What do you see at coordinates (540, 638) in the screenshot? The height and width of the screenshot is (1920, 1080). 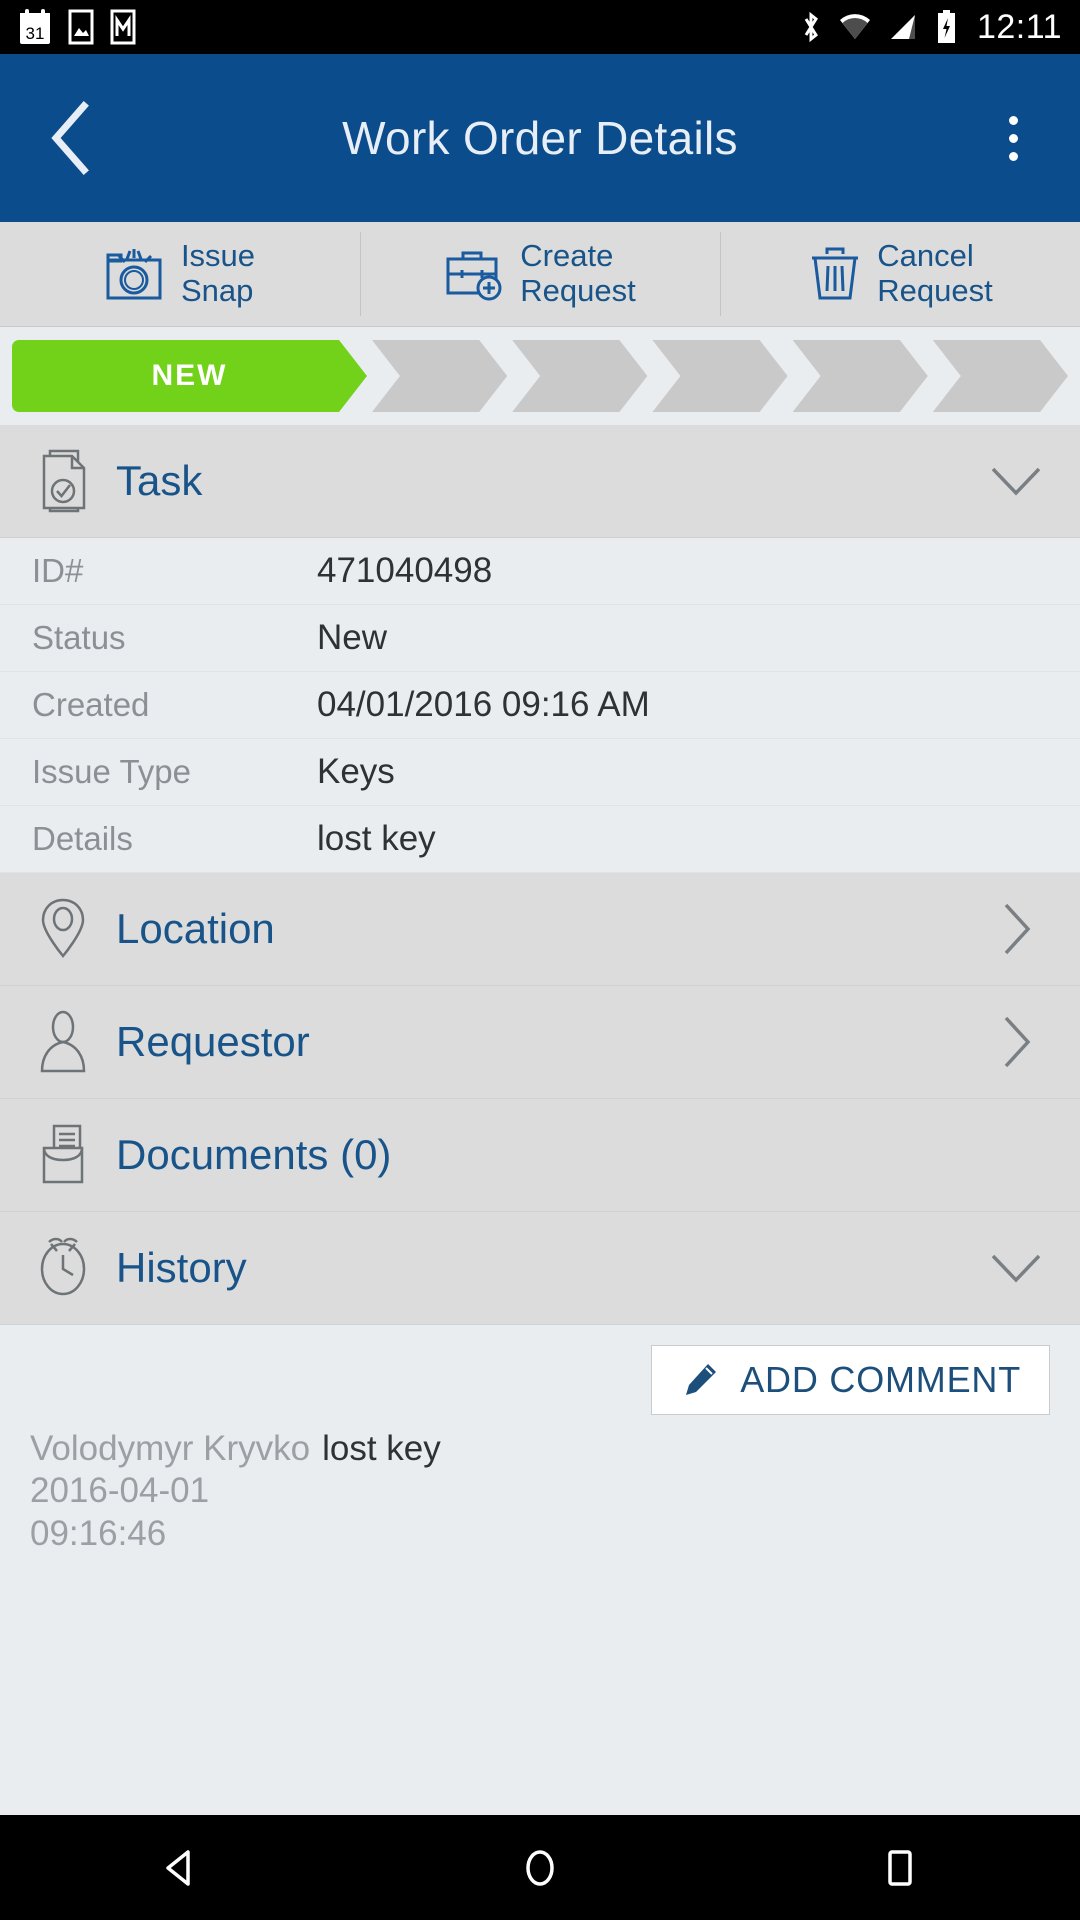 I see `table-row: Status New` at bounding box center [540, 638].